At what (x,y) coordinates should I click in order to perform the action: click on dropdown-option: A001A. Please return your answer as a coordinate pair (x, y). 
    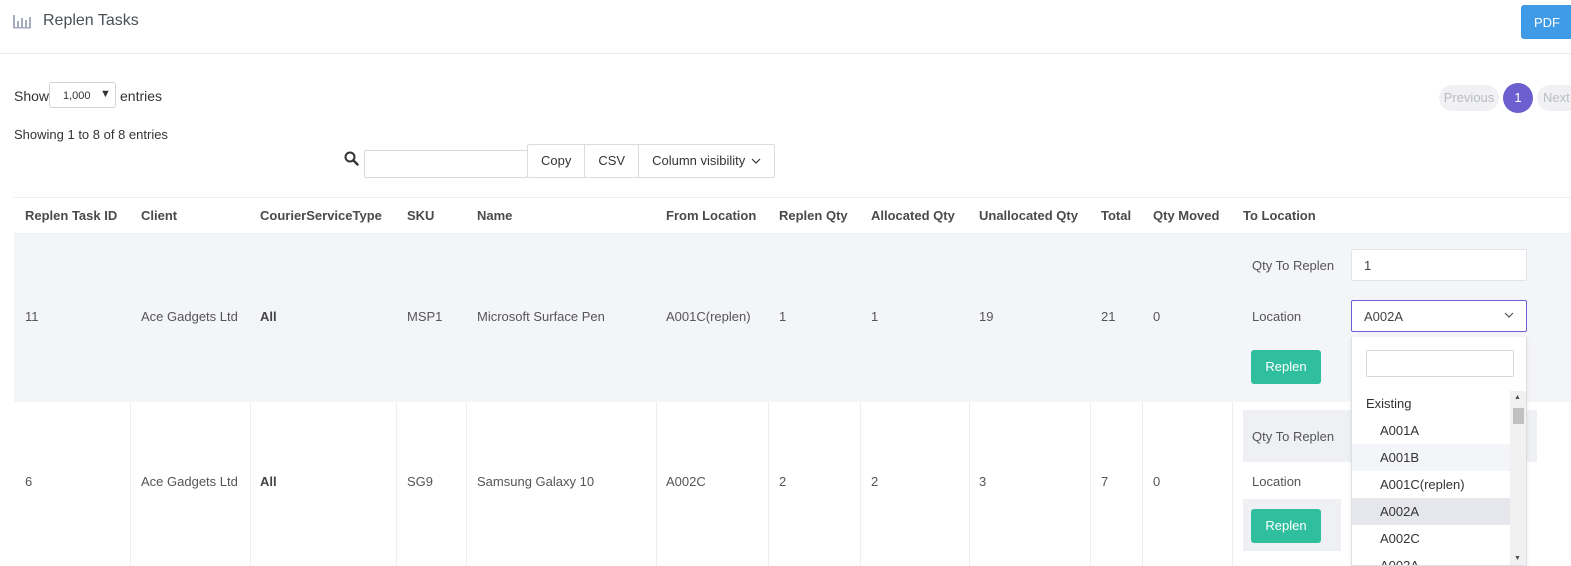
    Looking at the image, I should click on (1431, 430).